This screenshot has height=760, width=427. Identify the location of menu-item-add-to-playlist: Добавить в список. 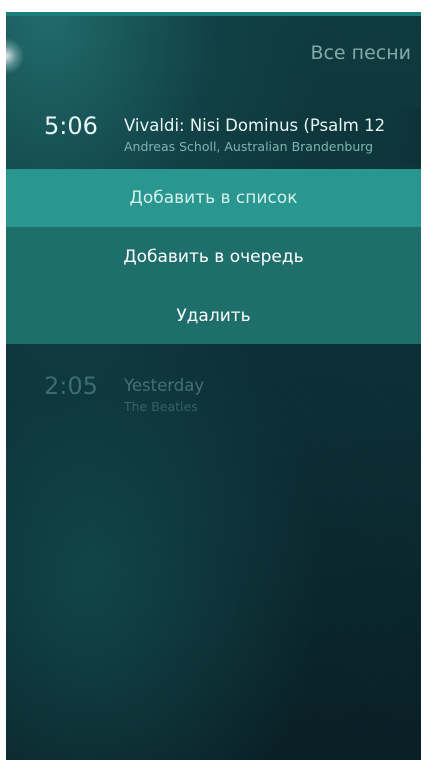
(213, 198).